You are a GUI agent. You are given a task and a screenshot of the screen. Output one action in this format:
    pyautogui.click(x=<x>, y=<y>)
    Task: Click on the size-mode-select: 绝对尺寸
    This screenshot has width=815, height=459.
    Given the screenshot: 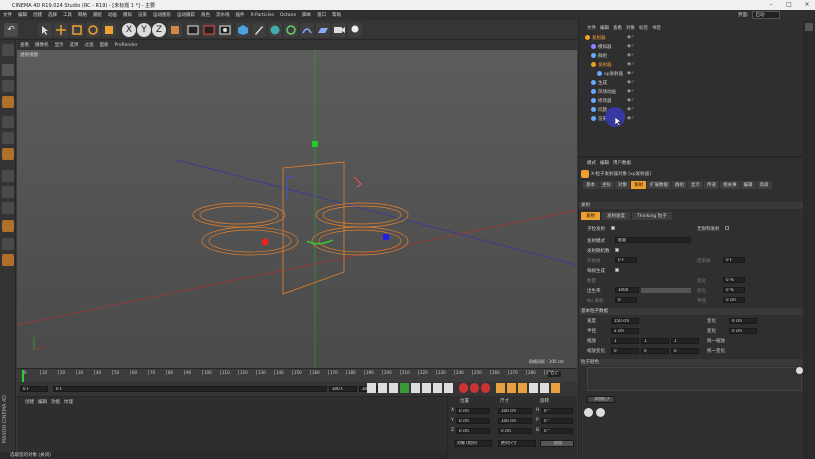 What is the action you would take?
    pyautogui.click(x=517, y=443)
    